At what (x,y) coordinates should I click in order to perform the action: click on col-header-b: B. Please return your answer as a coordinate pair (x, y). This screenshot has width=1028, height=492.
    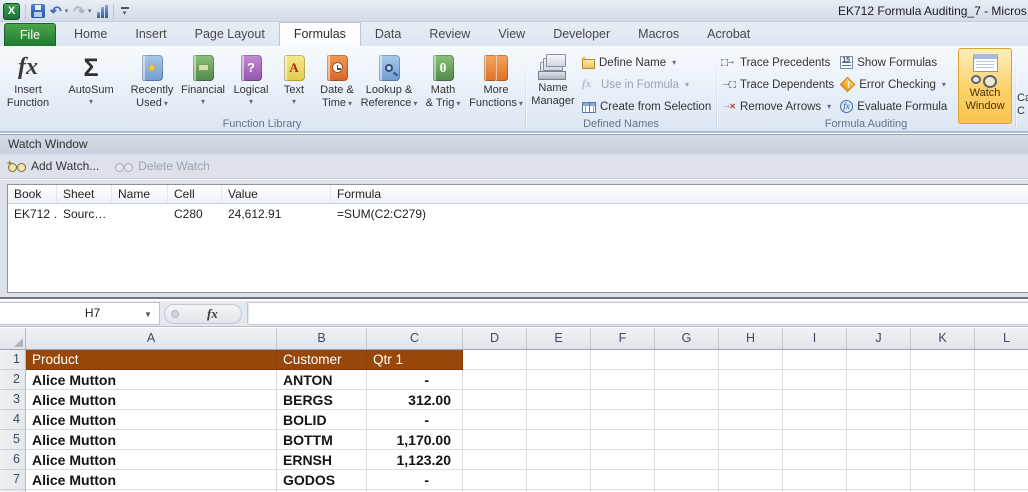
    Looking at the image, I should click on (322, 338).